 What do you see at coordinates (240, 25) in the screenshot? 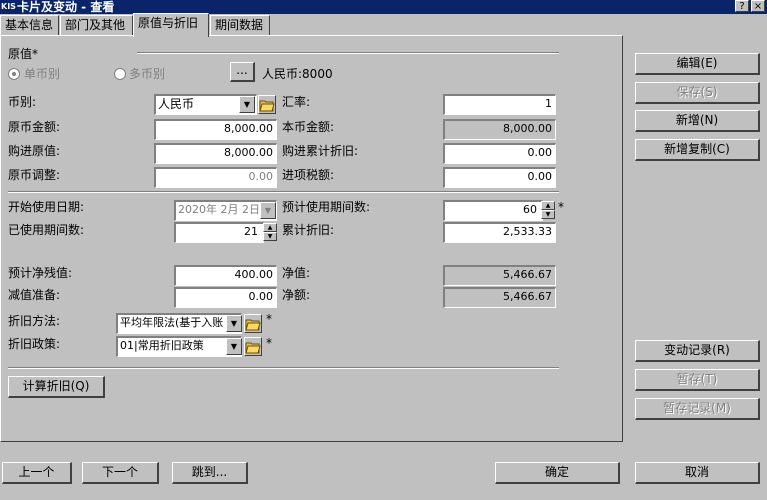
I see `tab-period-data: 期间数据` at bounding box center [240, 25].